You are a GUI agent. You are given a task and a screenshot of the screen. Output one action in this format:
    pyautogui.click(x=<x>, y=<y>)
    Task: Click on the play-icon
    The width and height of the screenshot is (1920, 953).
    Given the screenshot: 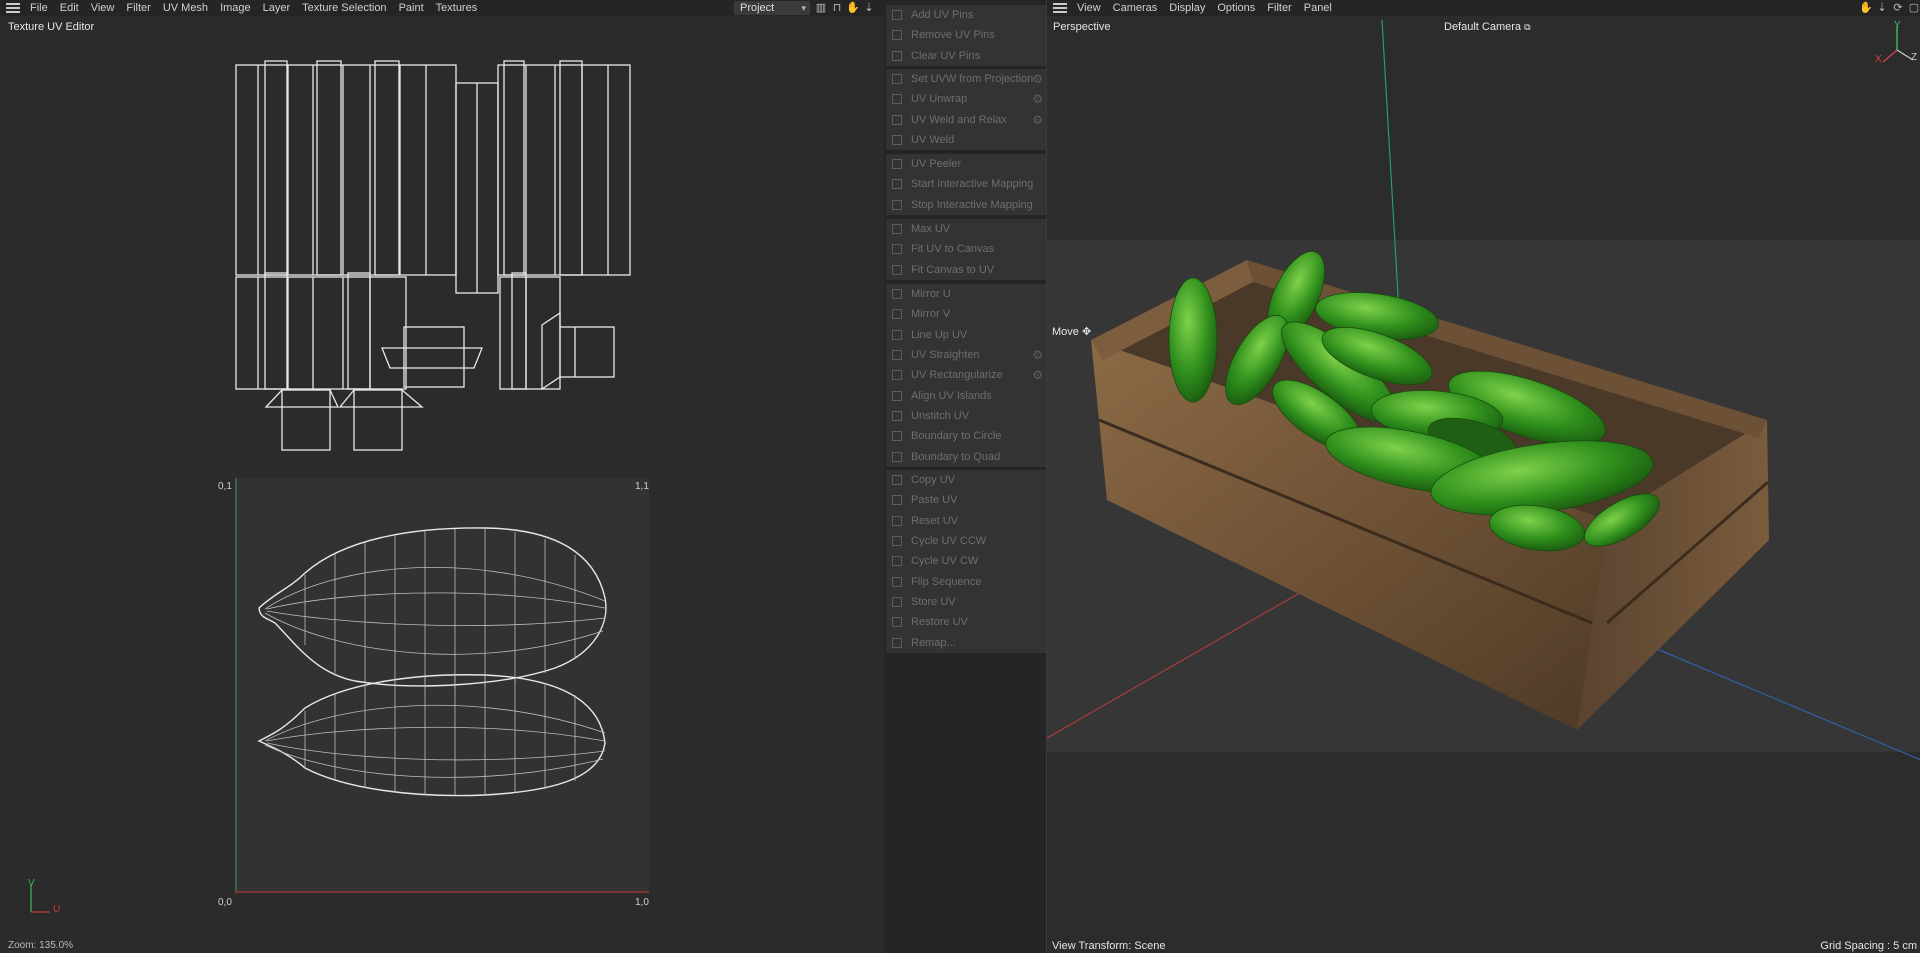 What is the action you would take?
    pyautogui.click(x=897, y=184)
    